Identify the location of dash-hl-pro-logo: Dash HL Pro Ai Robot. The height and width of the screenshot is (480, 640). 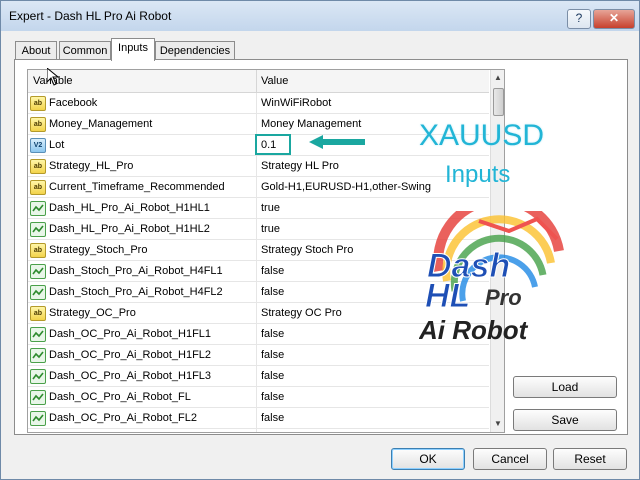
(491, 278).